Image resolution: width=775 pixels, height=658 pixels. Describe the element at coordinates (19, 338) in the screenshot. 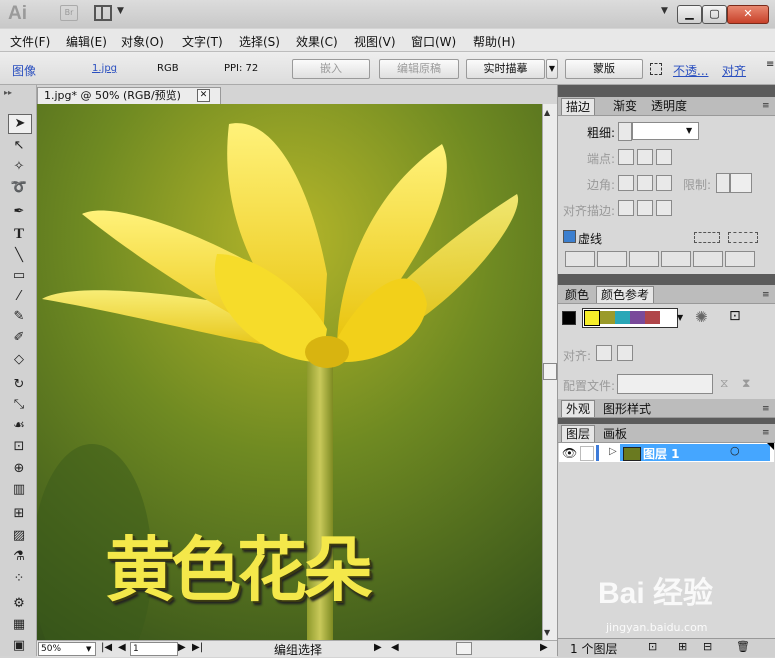

I see `blob-brush-tool-icon: ✐` at that location.